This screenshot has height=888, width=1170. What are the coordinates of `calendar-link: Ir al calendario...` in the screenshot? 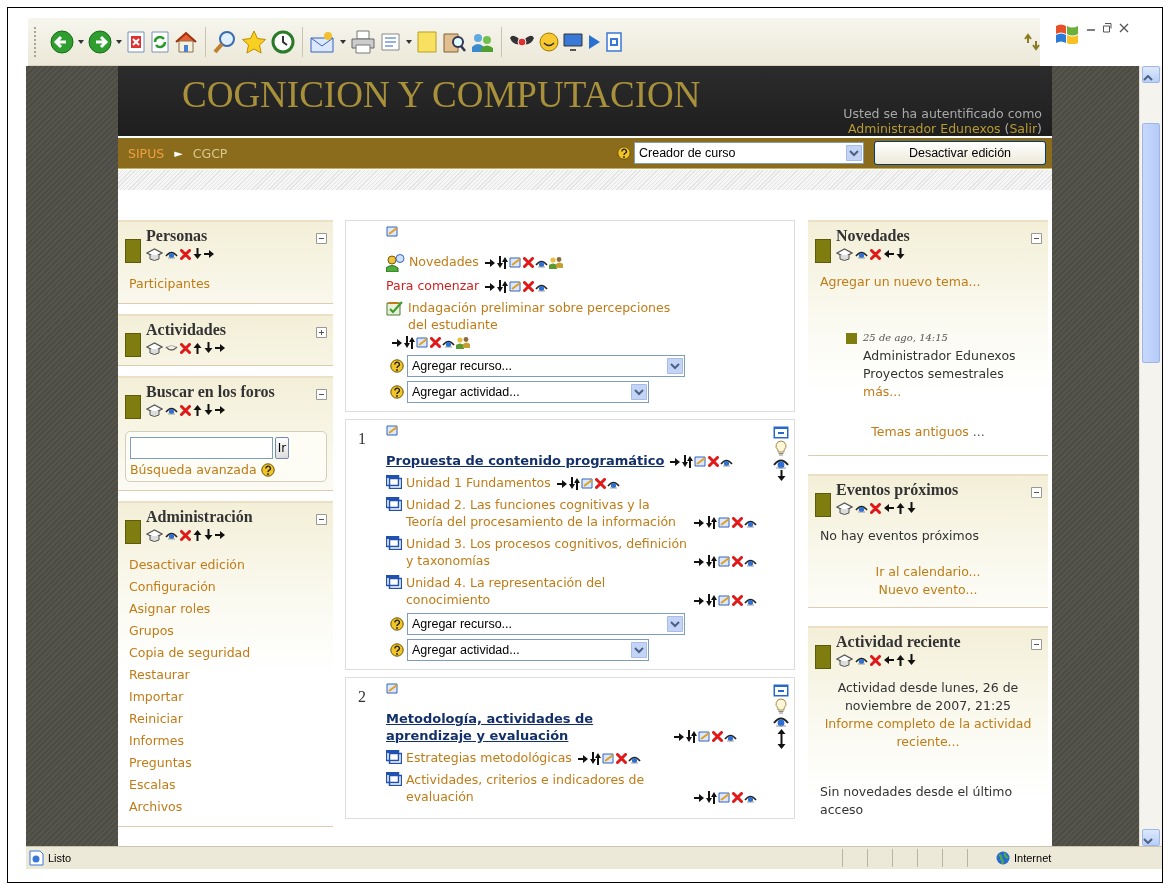 It's located at (928, 572).